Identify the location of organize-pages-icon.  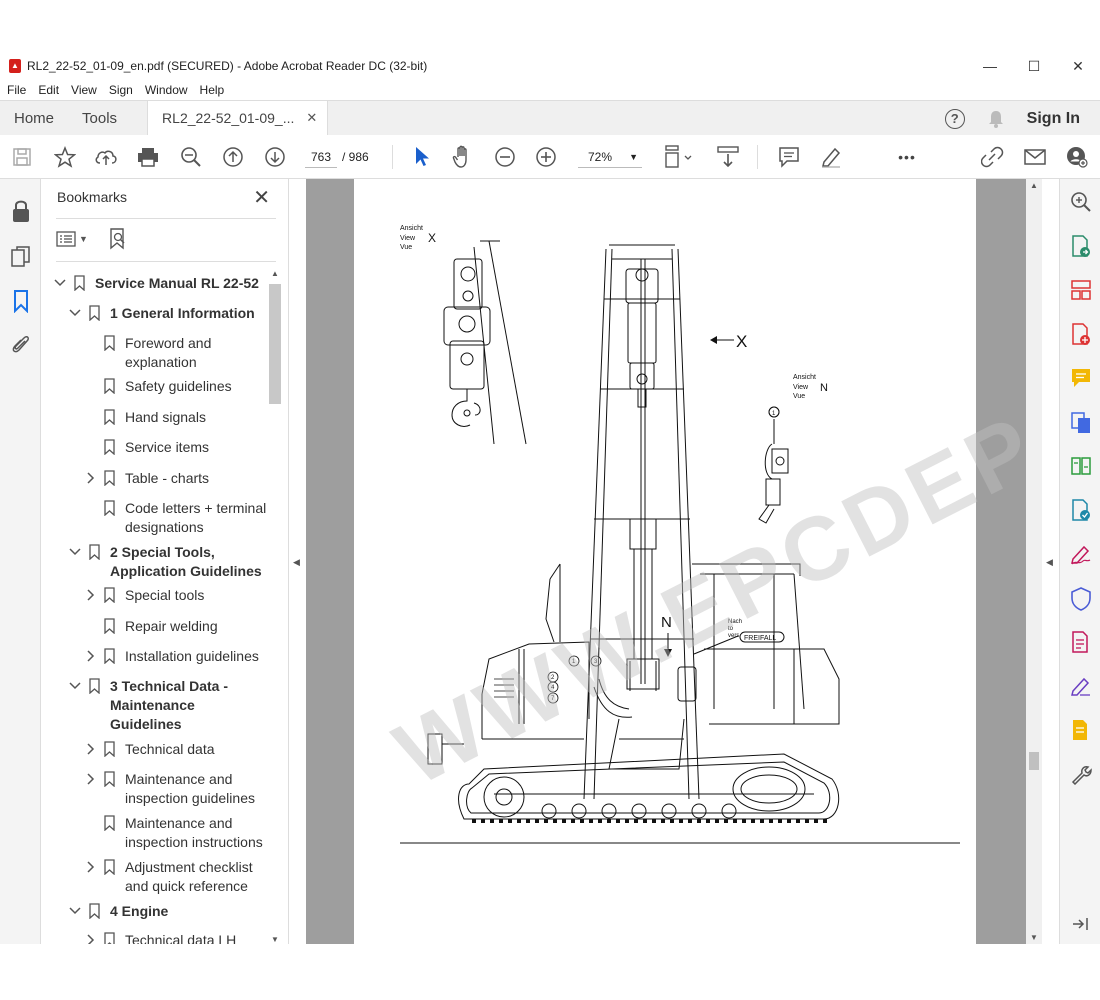
(1081, 290).